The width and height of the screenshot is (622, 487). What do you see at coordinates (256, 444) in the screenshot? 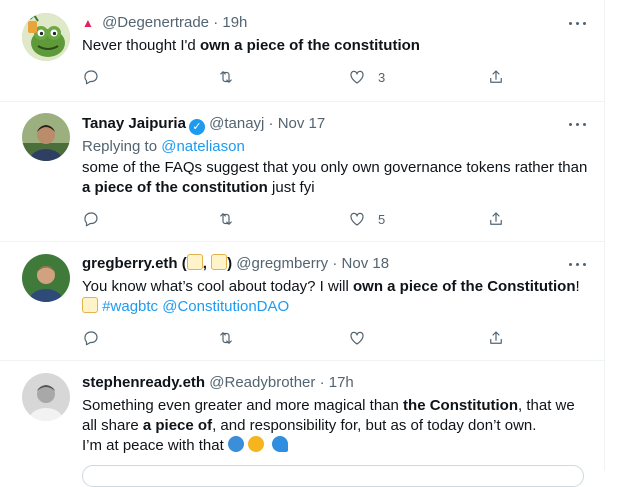
I see `sun-emoji` at bounding box center [256, 444].